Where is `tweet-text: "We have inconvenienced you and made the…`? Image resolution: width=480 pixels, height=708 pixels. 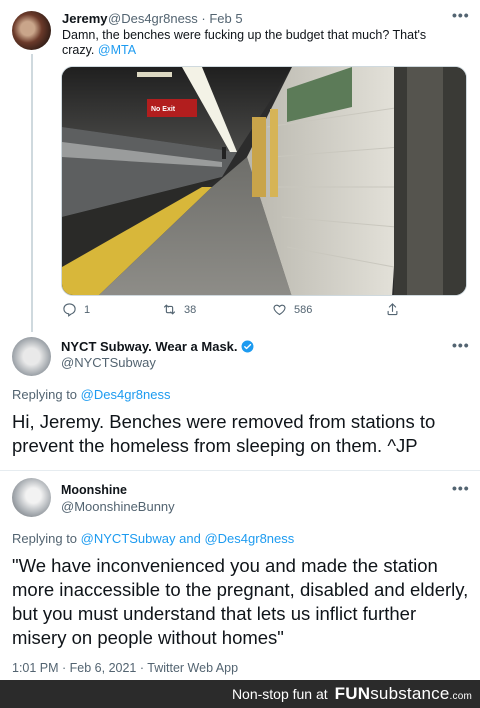 tweet-text: "We have inconvenienced you and made the… is located at coordinates (240, 601).